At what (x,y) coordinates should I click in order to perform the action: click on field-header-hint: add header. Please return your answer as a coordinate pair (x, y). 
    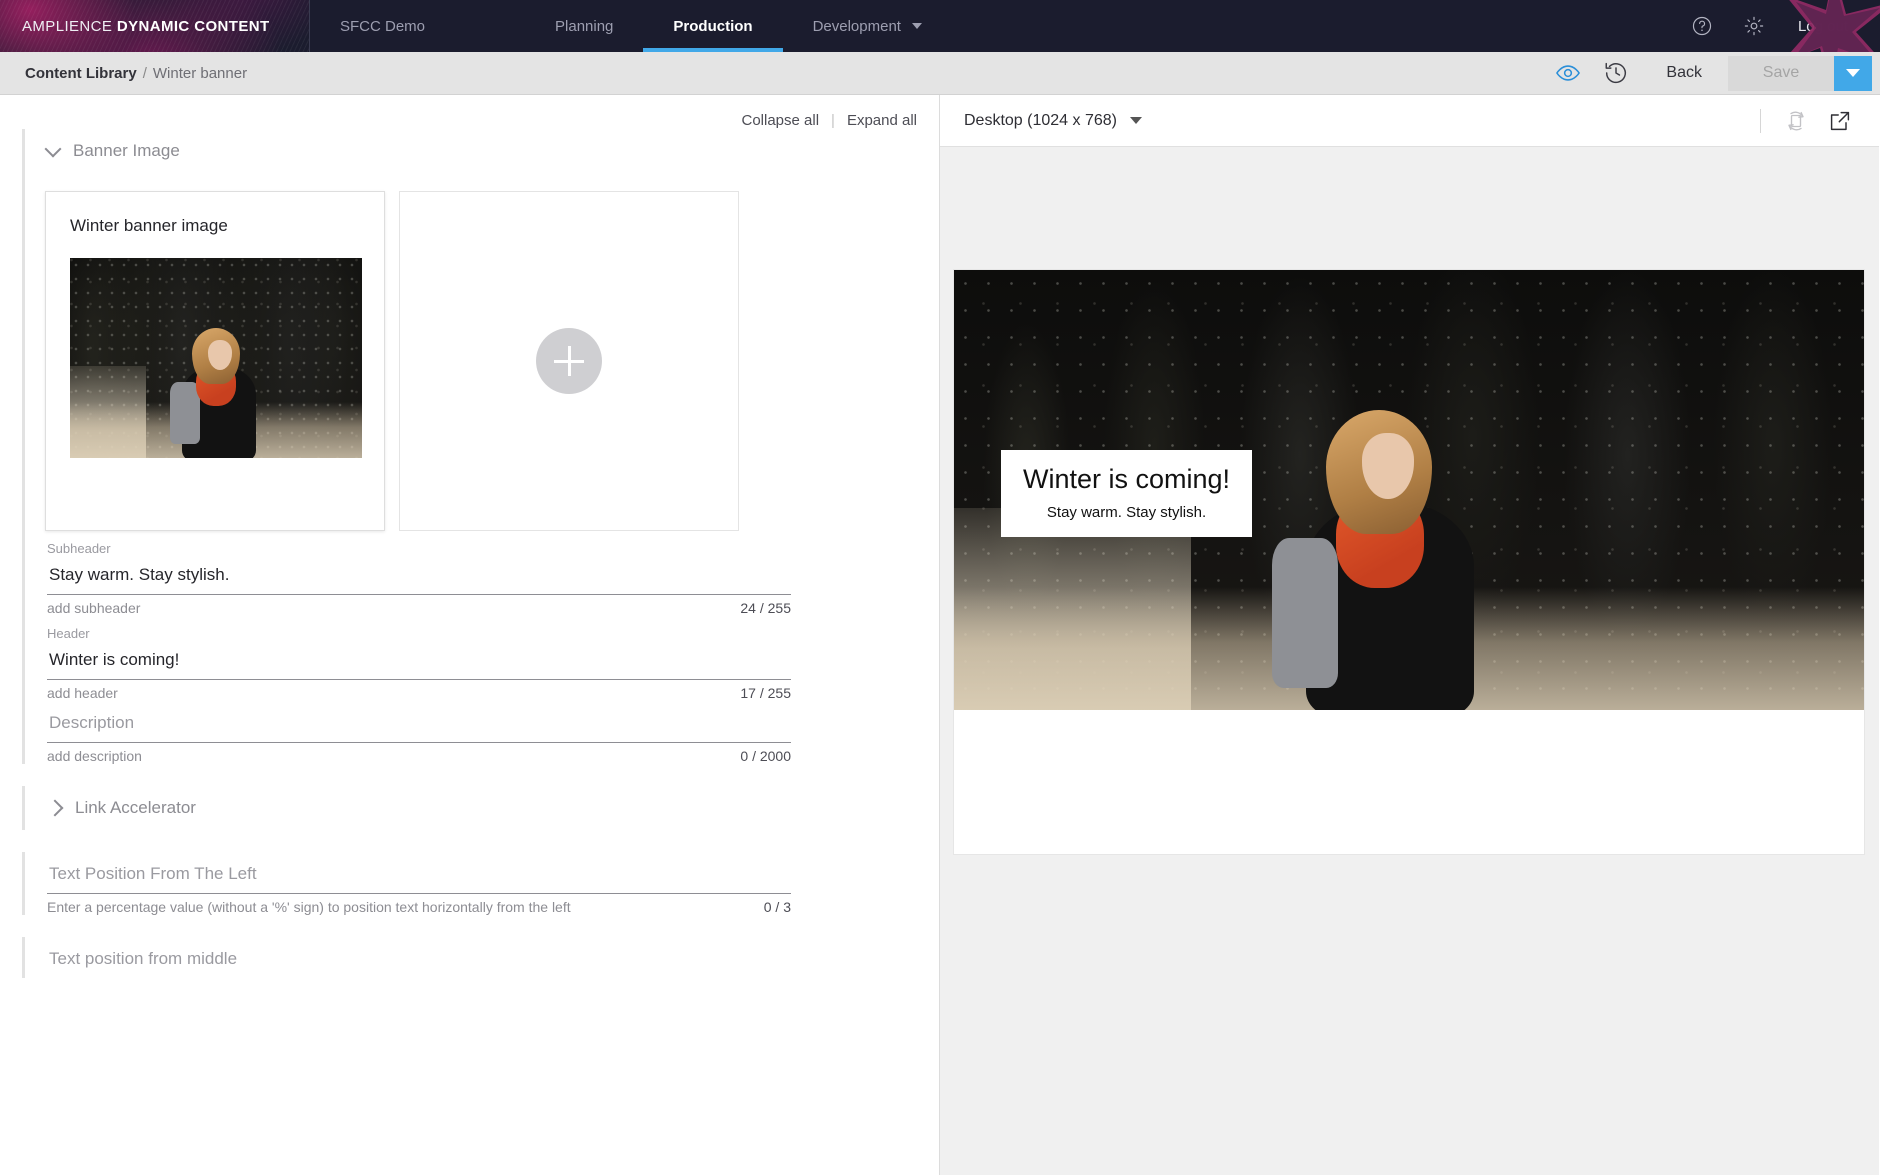
    Looking at the image, I should click on (82, 693).